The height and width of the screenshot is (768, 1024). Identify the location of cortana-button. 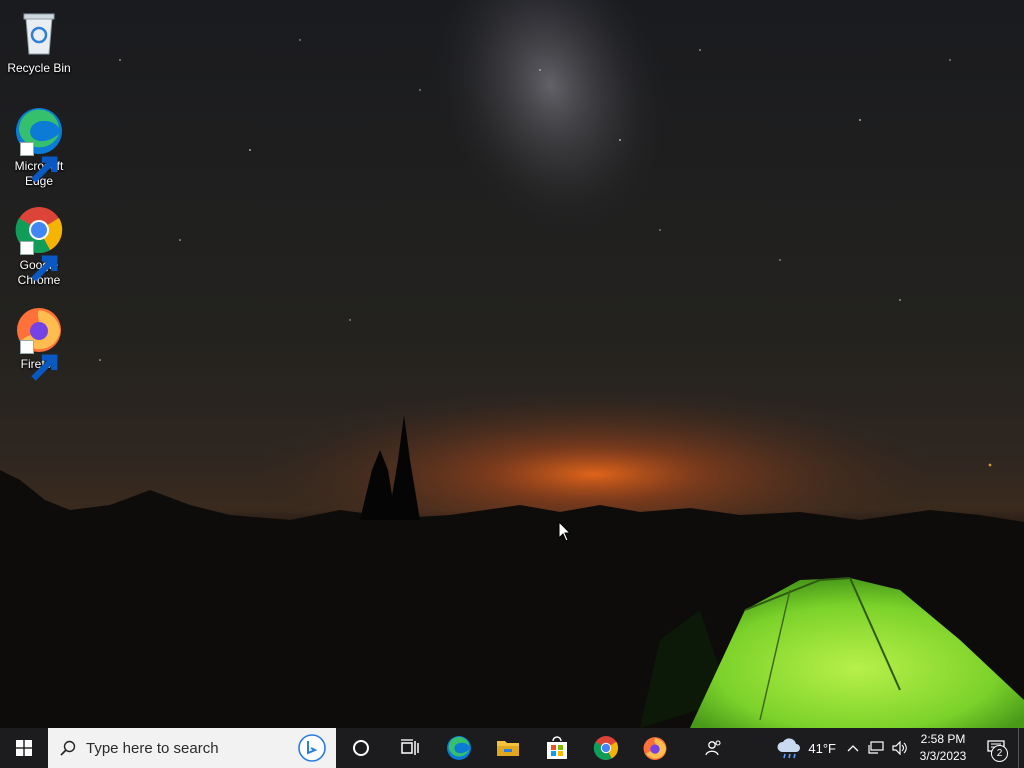
(360, 748).